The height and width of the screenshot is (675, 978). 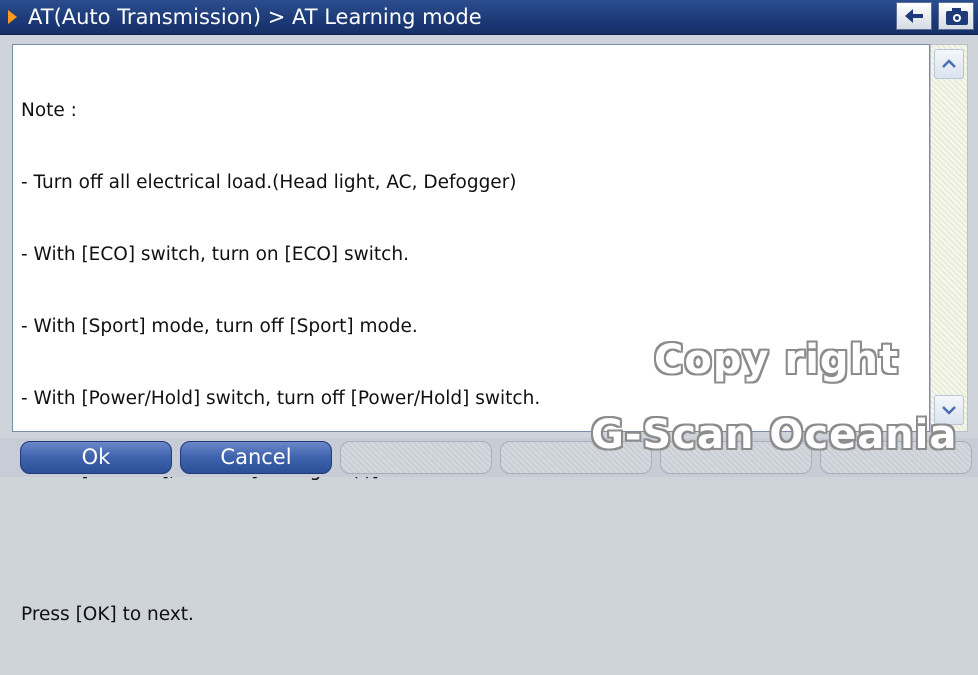 I want to click on back-arrow-icon, so click(x=914, y=16).